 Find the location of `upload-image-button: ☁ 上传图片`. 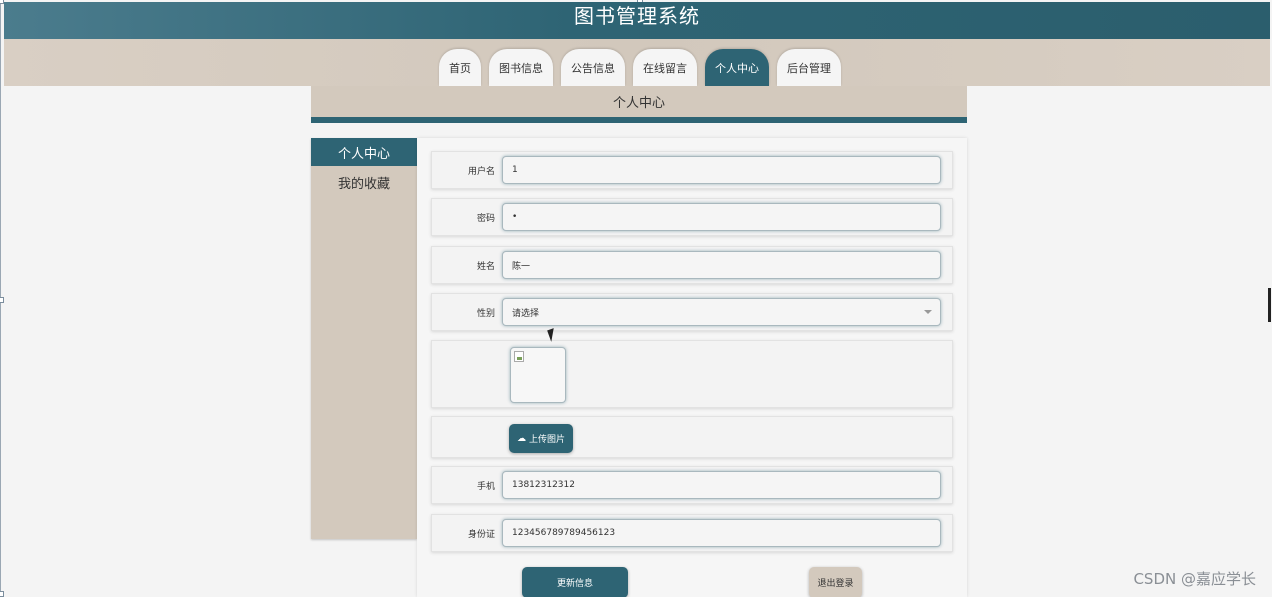

upload-image-button: ☁ 上传图片 is located at coordinates (541, 438).